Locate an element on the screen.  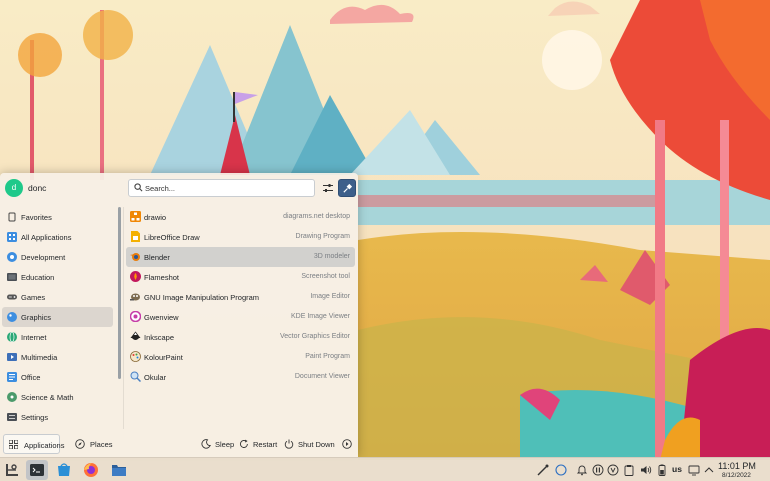
tray-battery is located at coordinates (662, 470).